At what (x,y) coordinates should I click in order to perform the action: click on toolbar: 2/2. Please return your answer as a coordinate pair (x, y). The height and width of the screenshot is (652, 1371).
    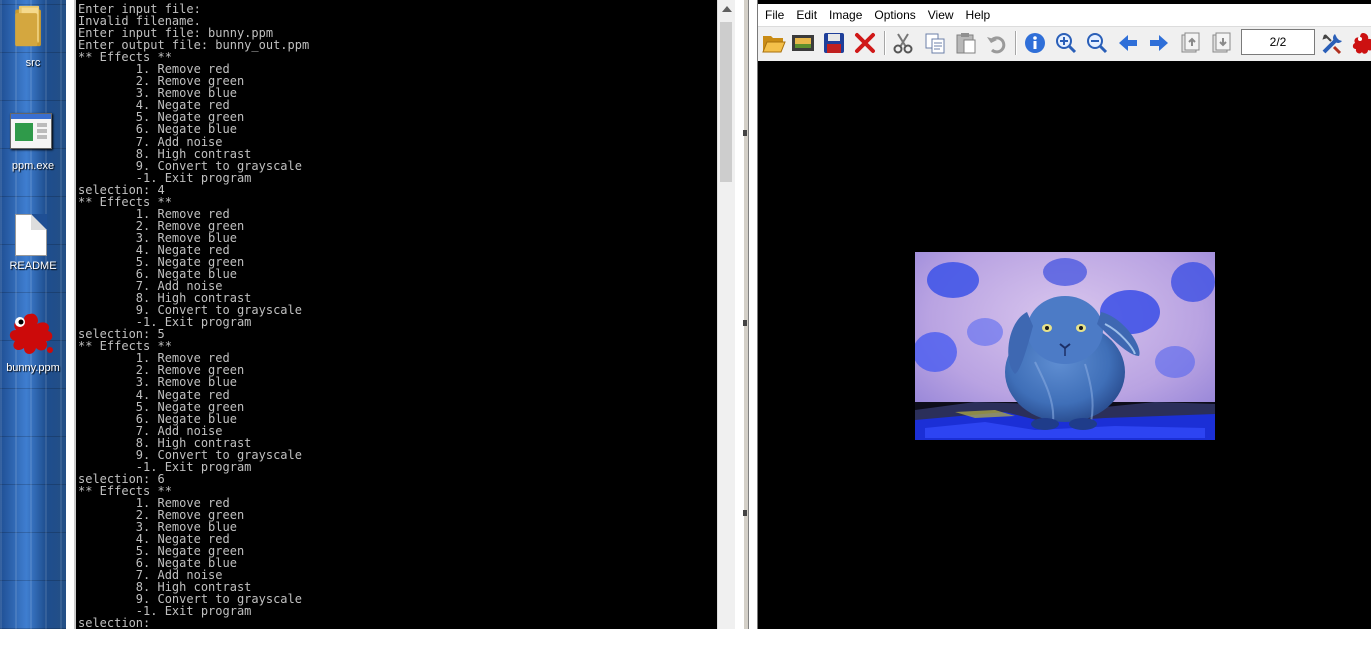
    Looking at the image, I should click on (1064, 44).